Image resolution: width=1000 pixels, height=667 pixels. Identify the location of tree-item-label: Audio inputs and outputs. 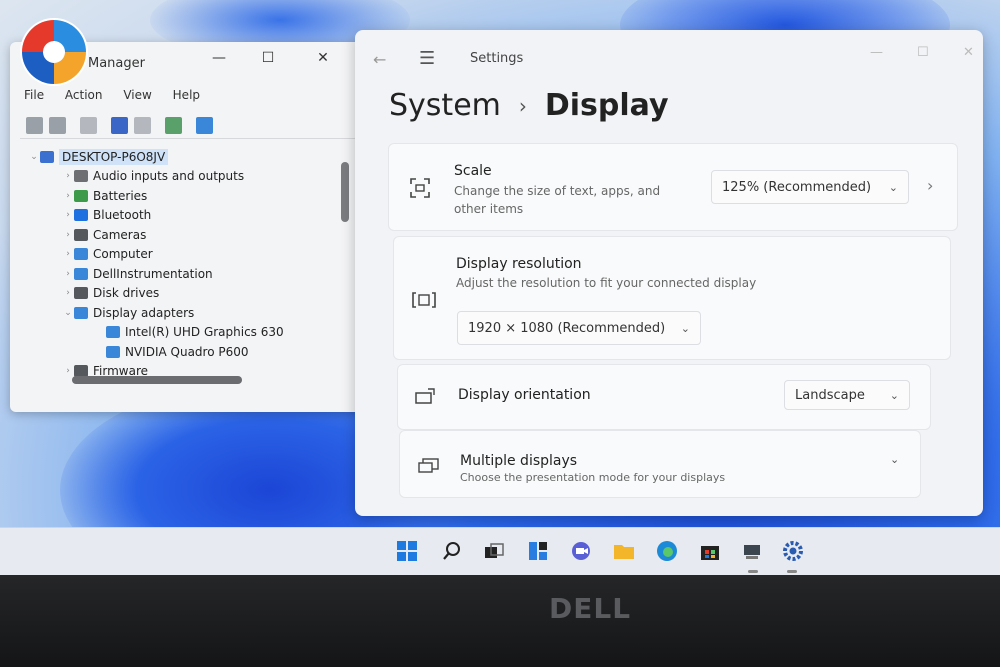
(169, 176).